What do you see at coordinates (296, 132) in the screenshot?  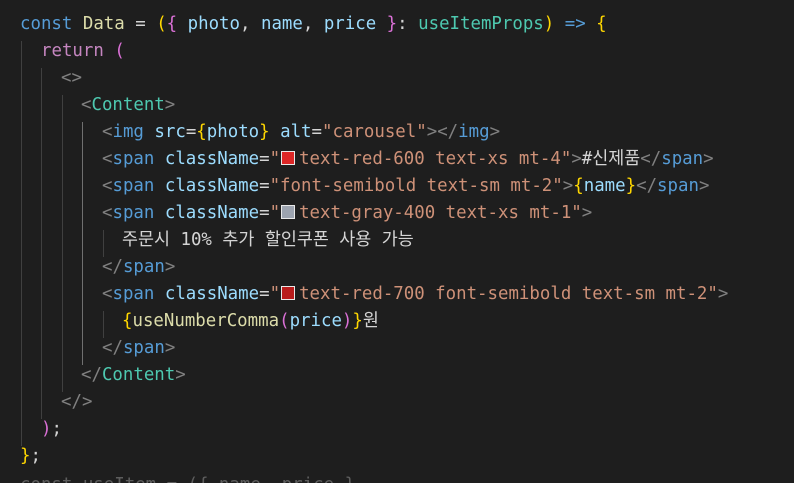 I see `alt-attr: alt` at bounding box center [296, 132].